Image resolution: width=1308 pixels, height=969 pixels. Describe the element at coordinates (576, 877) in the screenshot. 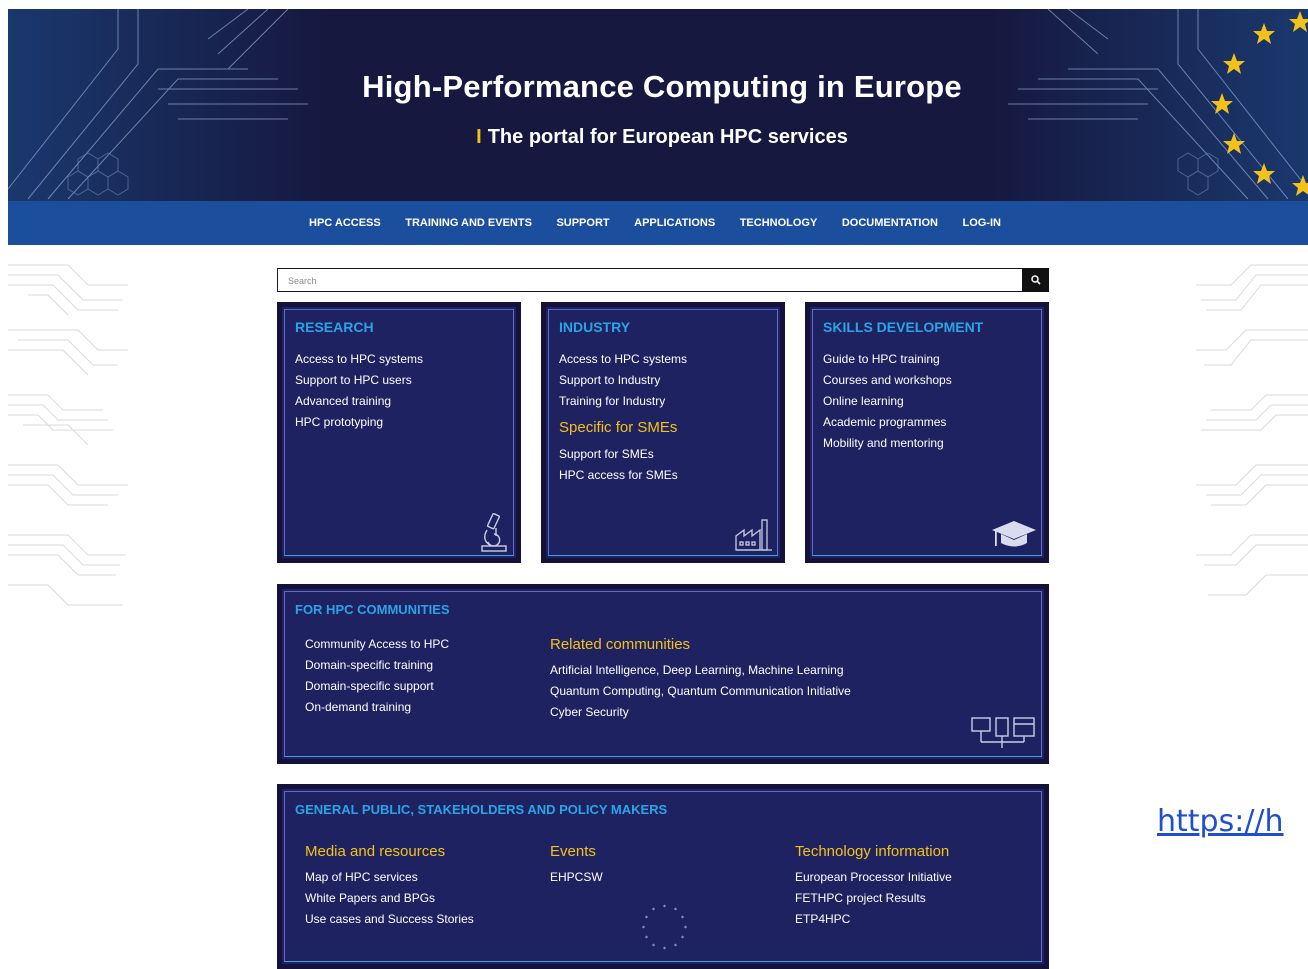

I see `events-link-ehpcsw: EHPCSW` at that location.